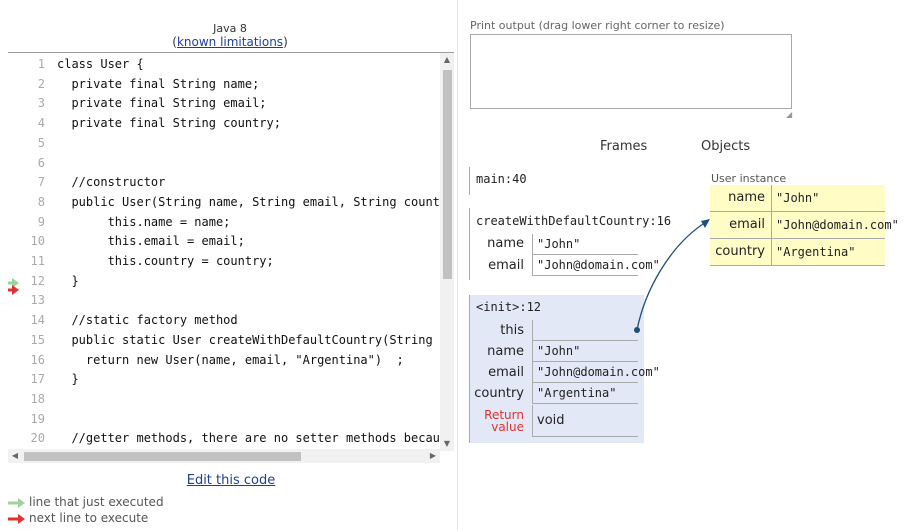 The height and width of the screenshot is (530, 910). What do you see at coordinates (90, 64) in the screenshot?
I see `code-line: 1 class User {` at bounding box center [90, 64].